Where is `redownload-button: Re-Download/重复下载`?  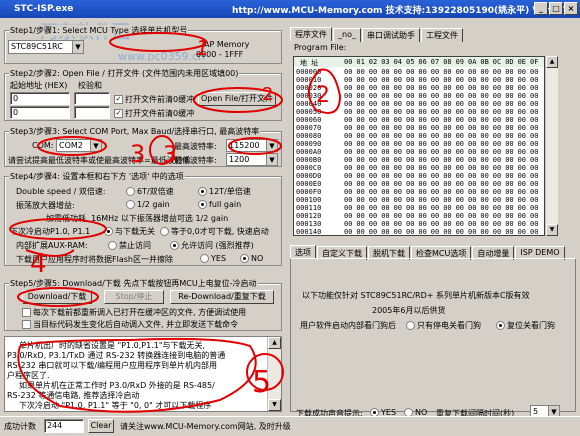
redownload-button: Re-Download/重复下载 is located at coordinates (222, 297).